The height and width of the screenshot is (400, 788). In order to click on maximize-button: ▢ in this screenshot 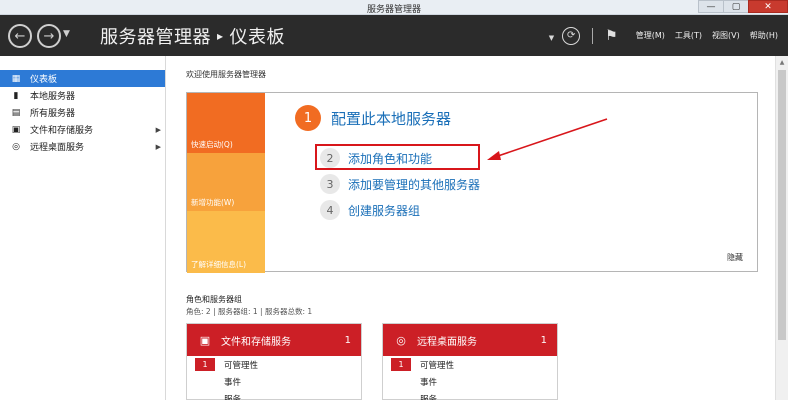, I will do `click(736, 6)`.